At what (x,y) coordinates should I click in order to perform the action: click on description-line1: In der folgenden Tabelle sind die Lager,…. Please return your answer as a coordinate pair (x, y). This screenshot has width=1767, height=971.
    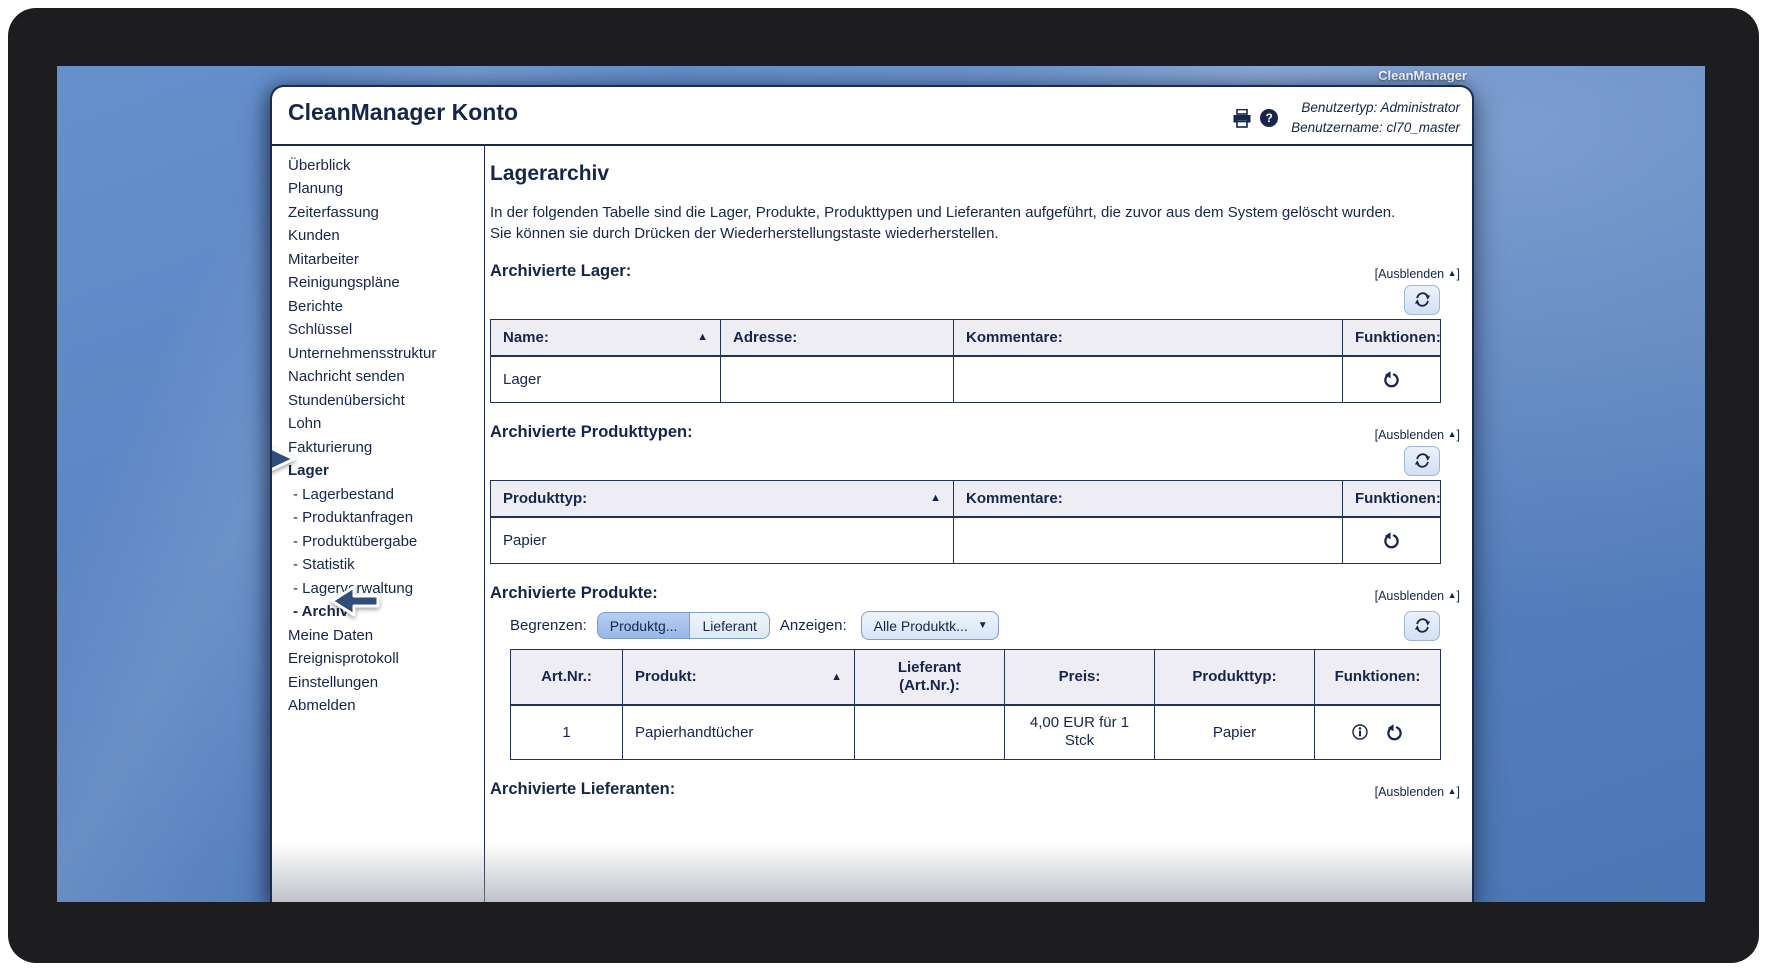
    Looking at the image, I should click on (943, 212).